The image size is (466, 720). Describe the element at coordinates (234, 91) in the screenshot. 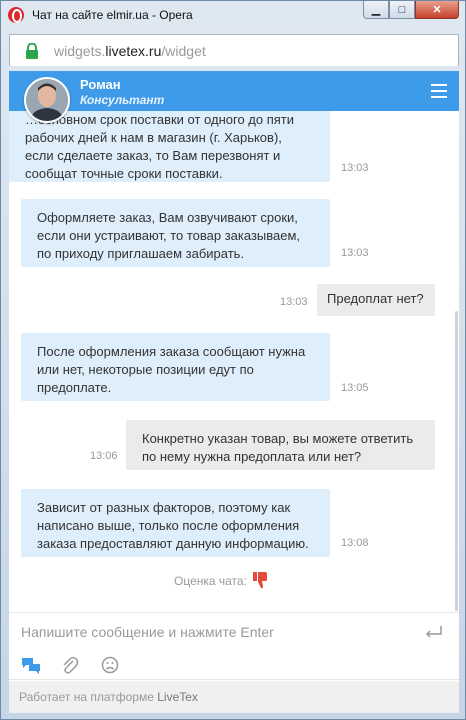

I see `chat-header: Роман Консультант` at that location.